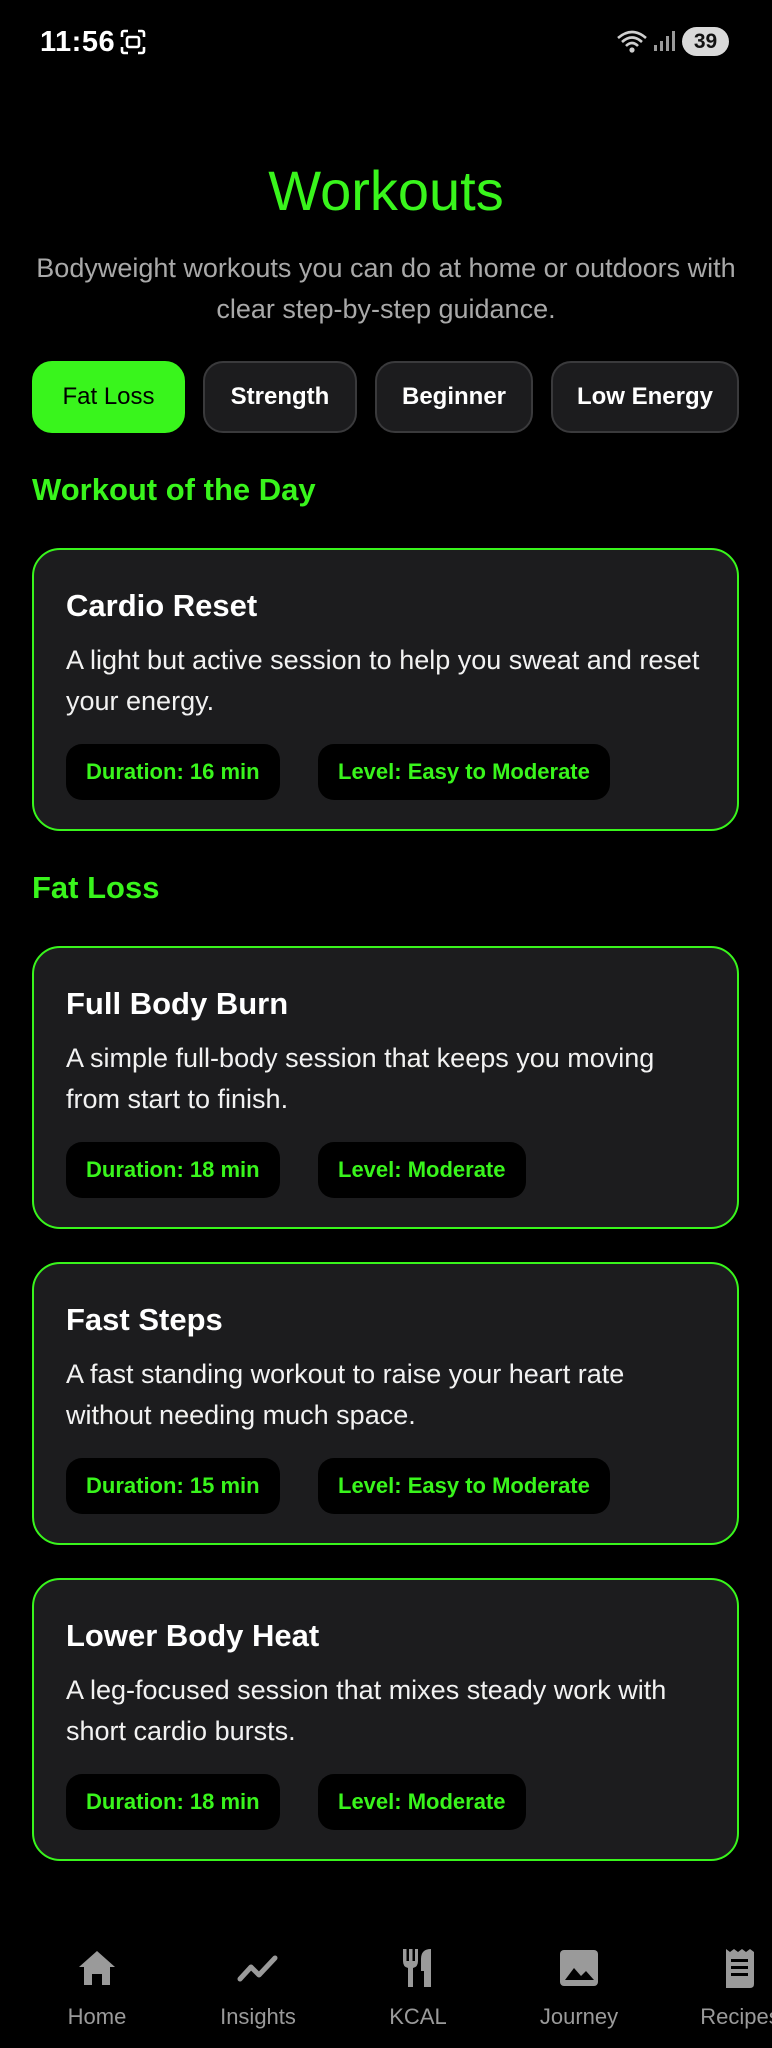 Image resolution: width=772 pixels, height=2048 pixels. What do you see at coordinates (705, 41) in the screenshot?
I see `battery-indicator: 39` at bounding box center [705, 41].